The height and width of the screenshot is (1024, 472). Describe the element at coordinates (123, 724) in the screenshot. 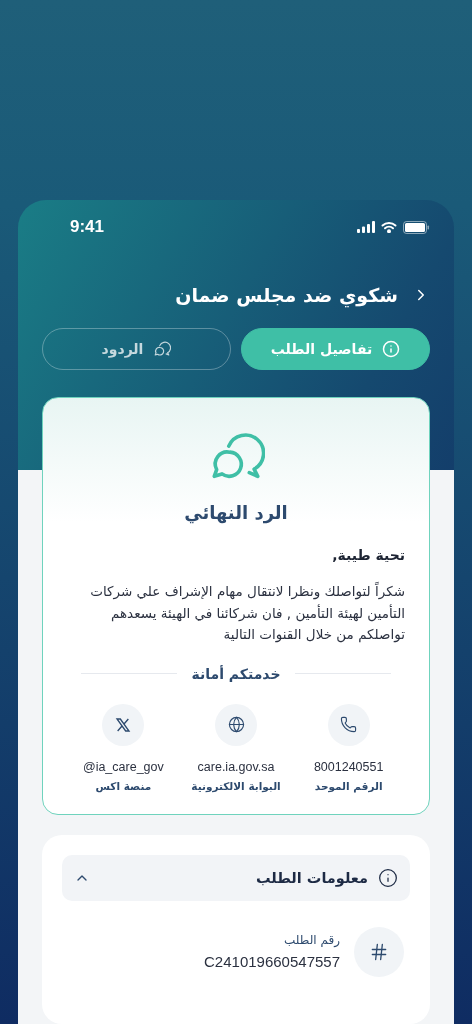

I see `x-logo-icon` at that location.